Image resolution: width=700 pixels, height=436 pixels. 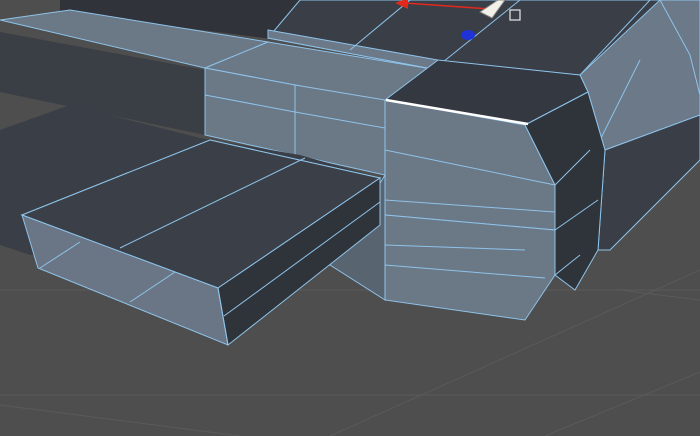 I want to click on z-axis-handle, so click(x=468, y=35).